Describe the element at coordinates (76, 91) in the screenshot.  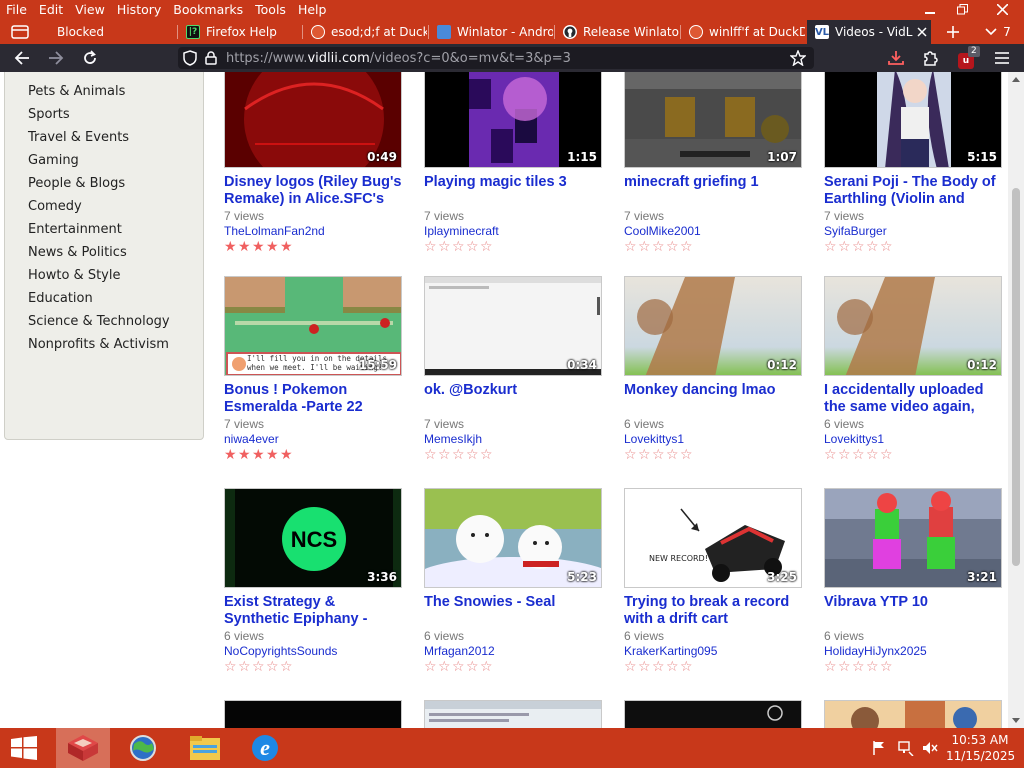
I see `sidebar-category-pets-animals: Pets & Animals` at that location.